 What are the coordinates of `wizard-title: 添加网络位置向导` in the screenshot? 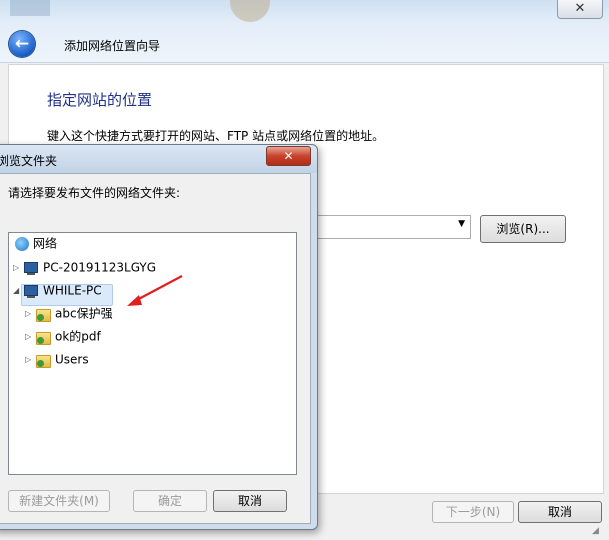 It's located at (112, 46).